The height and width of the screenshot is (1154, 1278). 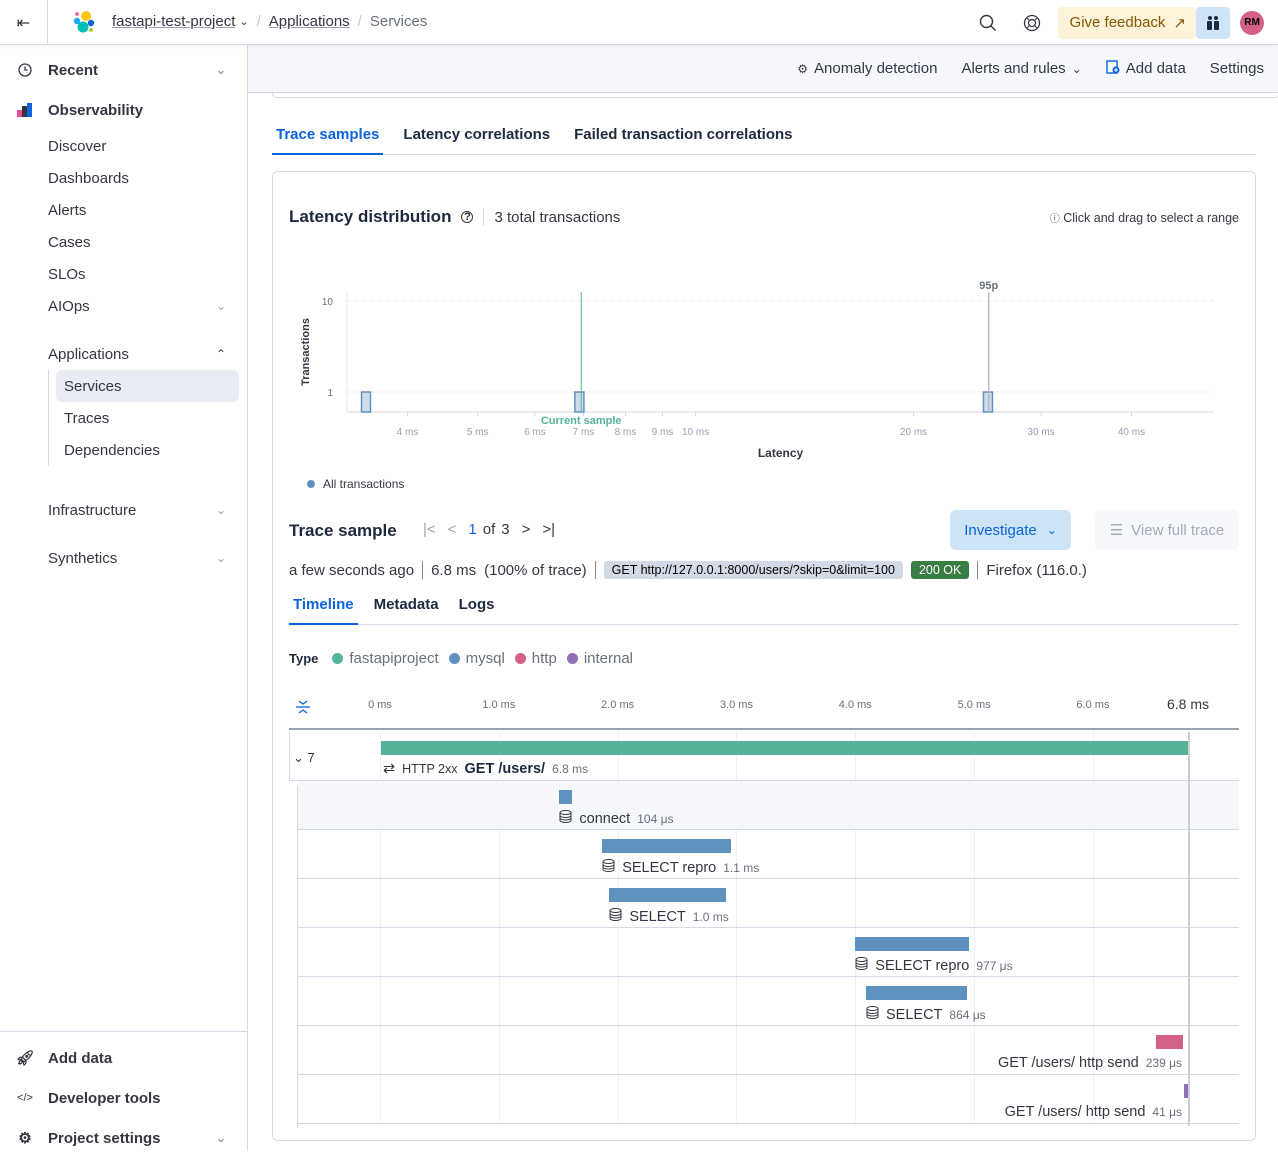 I want to click on nav-aiops: AIOps ⌄, so click(x=143, y=306).